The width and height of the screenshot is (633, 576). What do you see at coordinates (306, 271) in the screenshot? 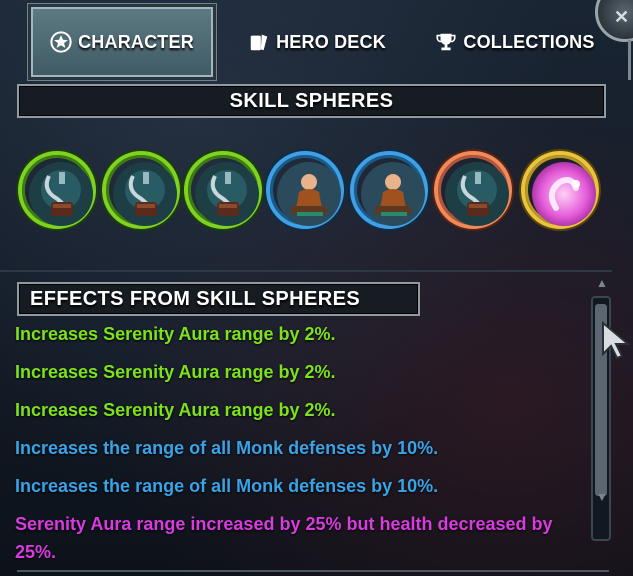
I see `section-divider` at bounding box center [306, 271].